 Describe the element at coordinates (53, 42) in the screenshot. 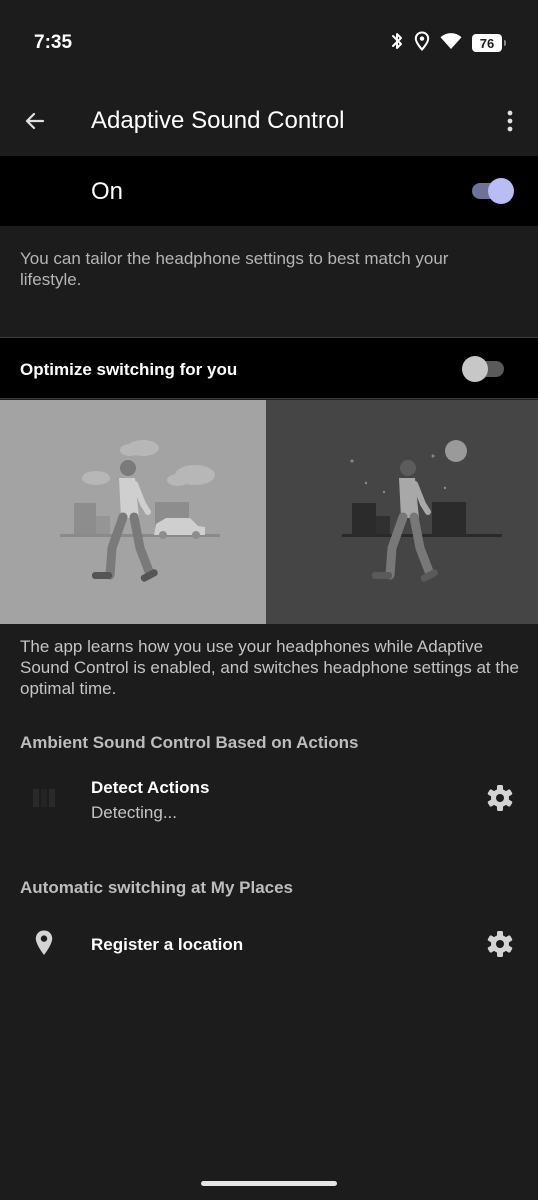

I see `status-time: 7:35` at that location.